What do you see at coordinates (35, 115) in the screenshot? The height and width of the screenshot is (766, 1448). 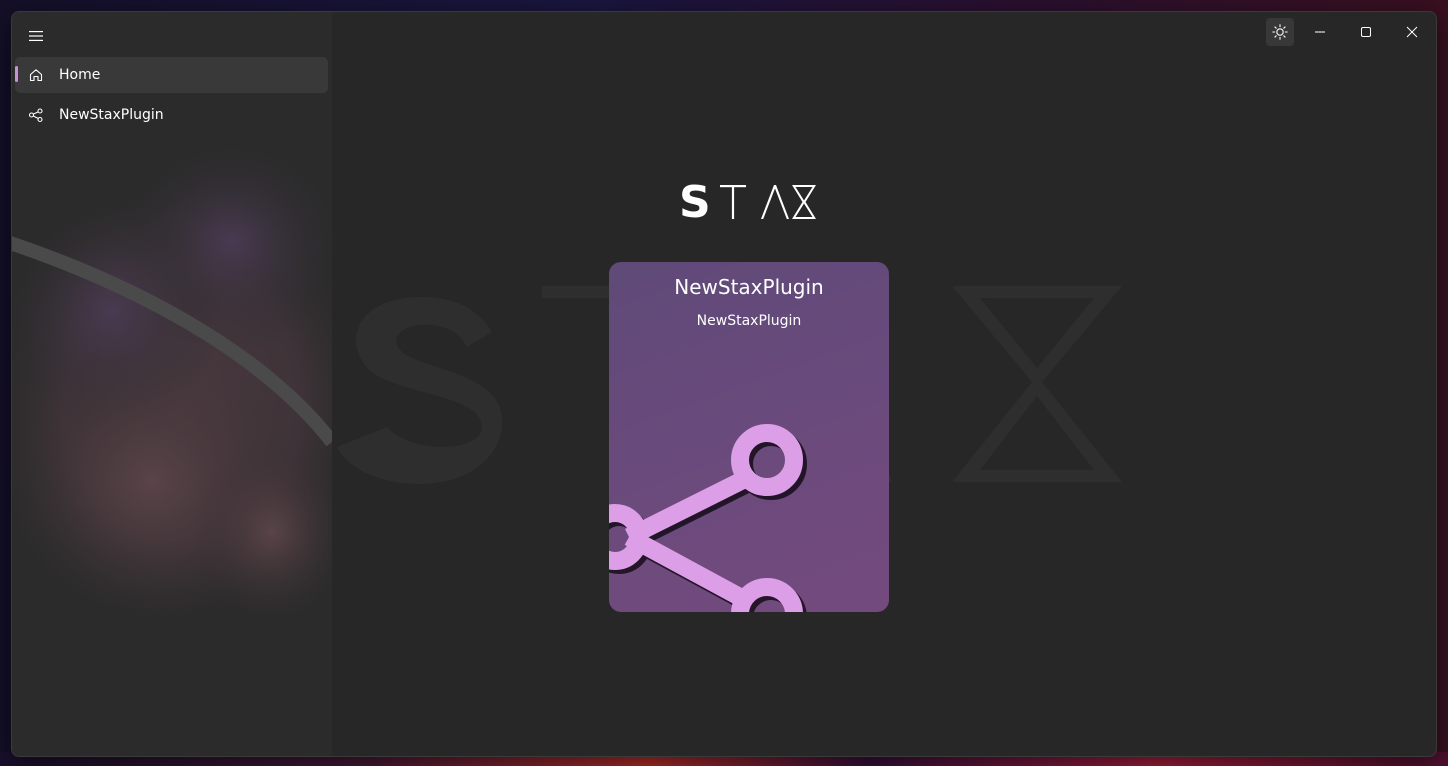 I see `share-icon` at bounding box center [35, 115].